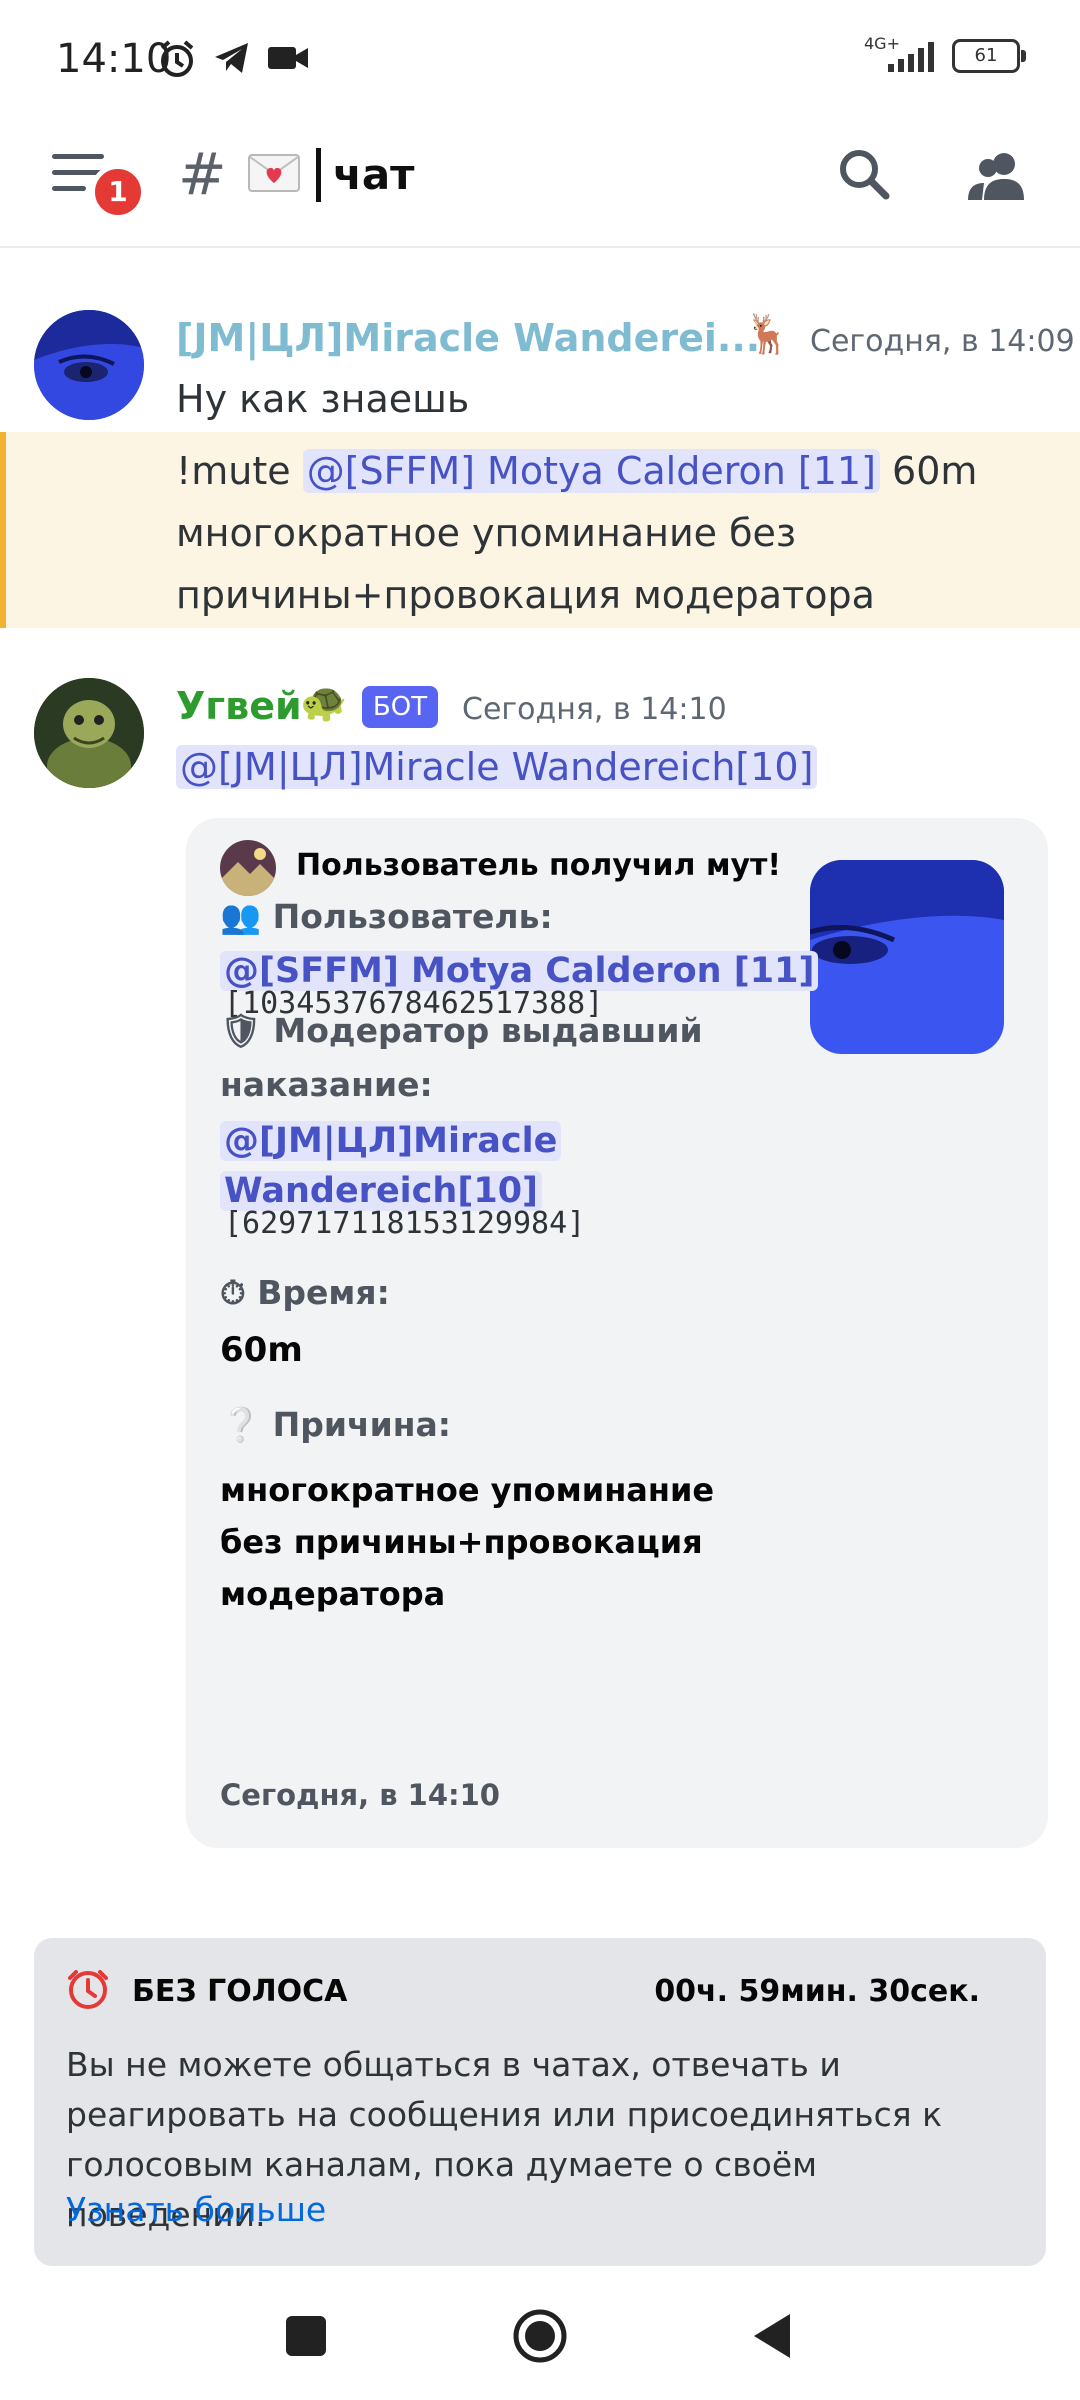  Describe the element at coordinates (928, 471) in the screenshot. I see `command-suffix: 60m` at that location.